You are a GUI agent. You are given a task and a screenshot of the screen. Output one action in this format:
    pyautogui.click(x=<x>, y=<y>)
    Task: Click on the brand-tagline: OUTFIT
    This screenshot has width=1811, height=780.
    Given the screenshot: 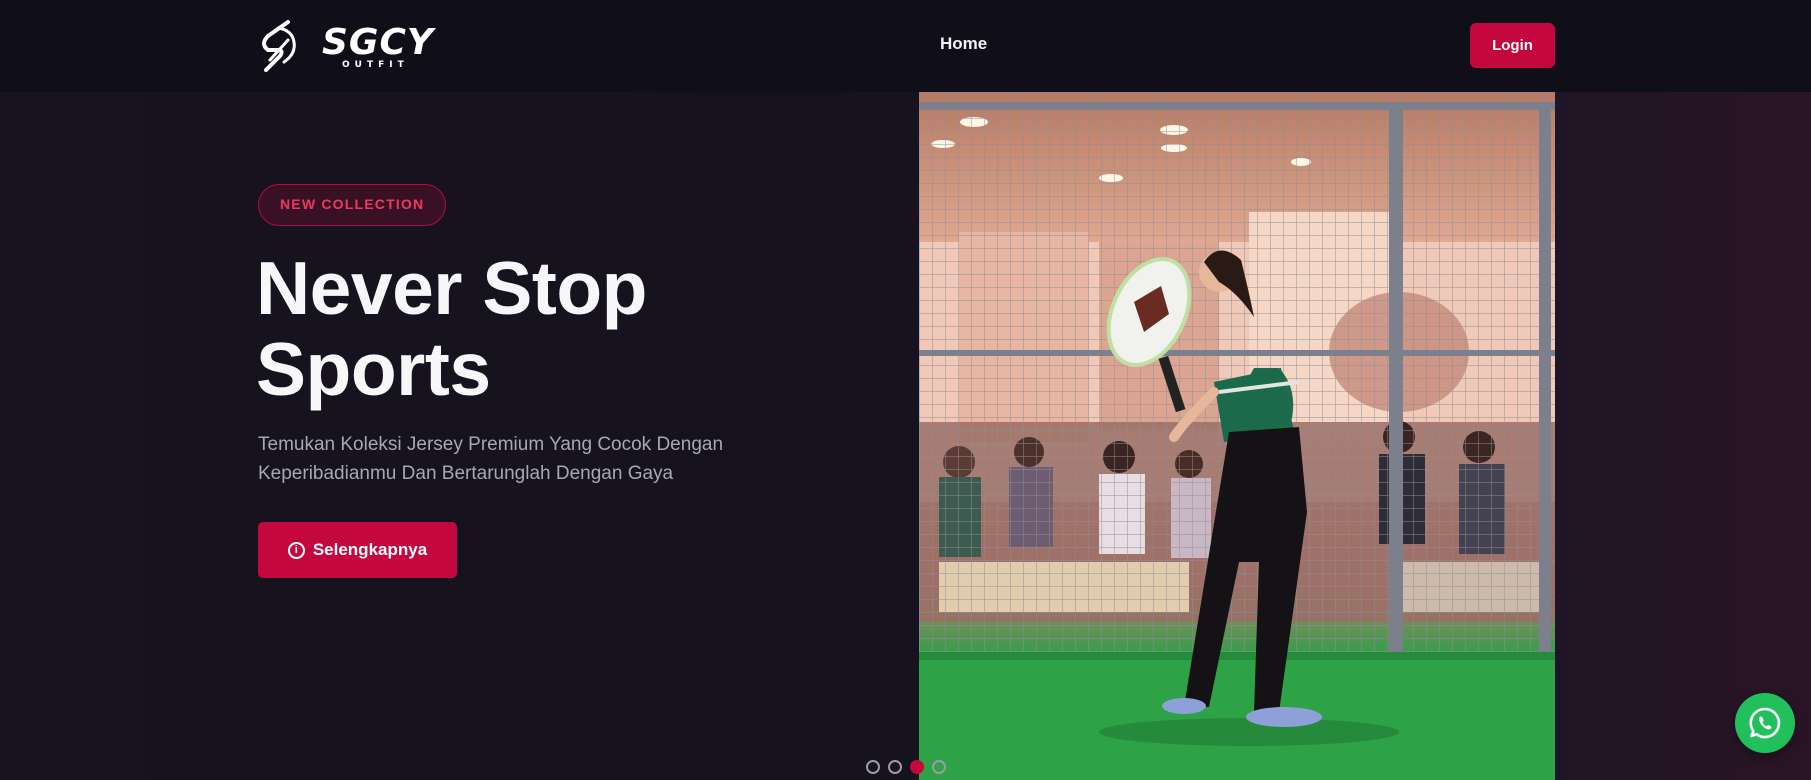 What is the action you would take?
    pyautogui.click(x=375, y=65)
    